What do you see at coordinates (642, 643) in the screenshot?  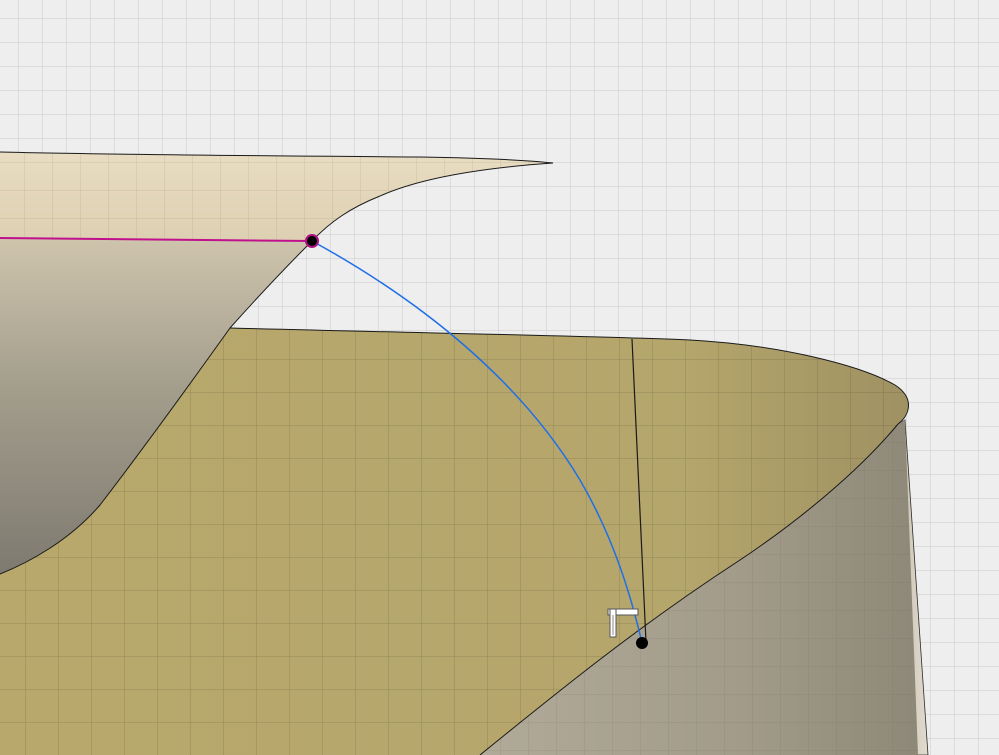 I see `arc-end-point` at bounding box center [642, 643].